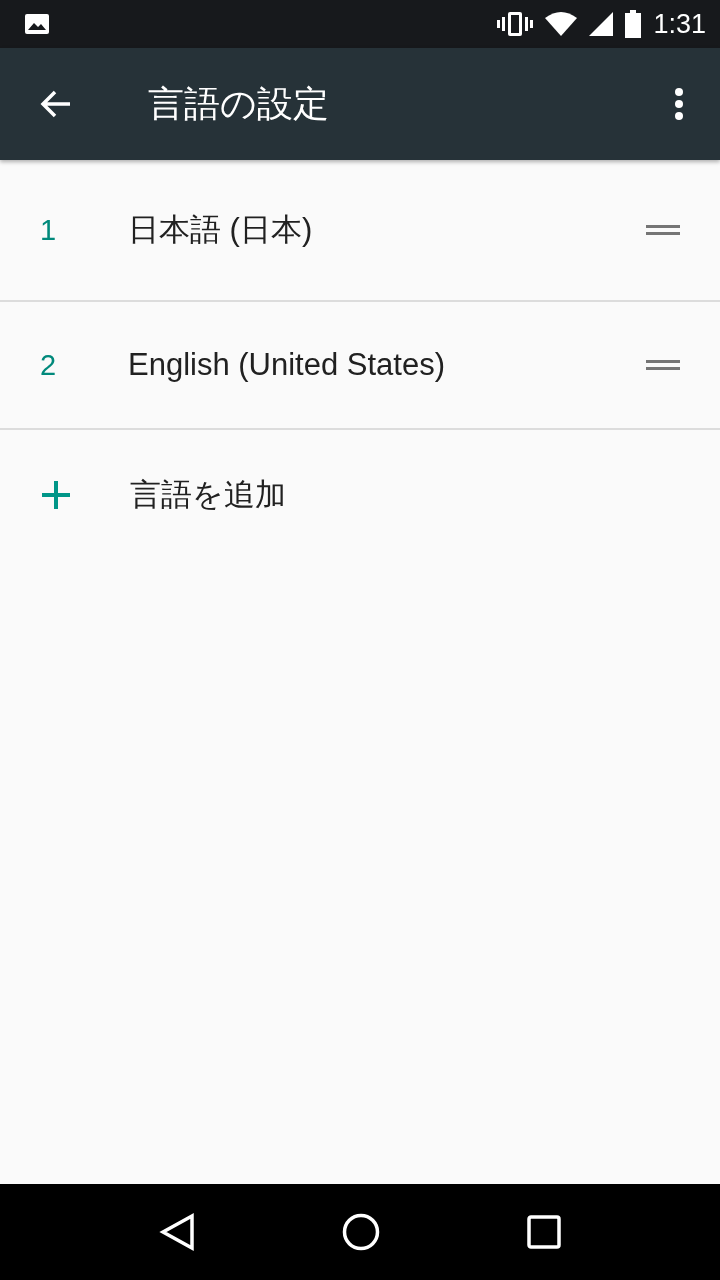  What do you see at coordinates (679, 24) in the screenshot?
I see `status-time: 1:31` at bounding box center [679, 24].